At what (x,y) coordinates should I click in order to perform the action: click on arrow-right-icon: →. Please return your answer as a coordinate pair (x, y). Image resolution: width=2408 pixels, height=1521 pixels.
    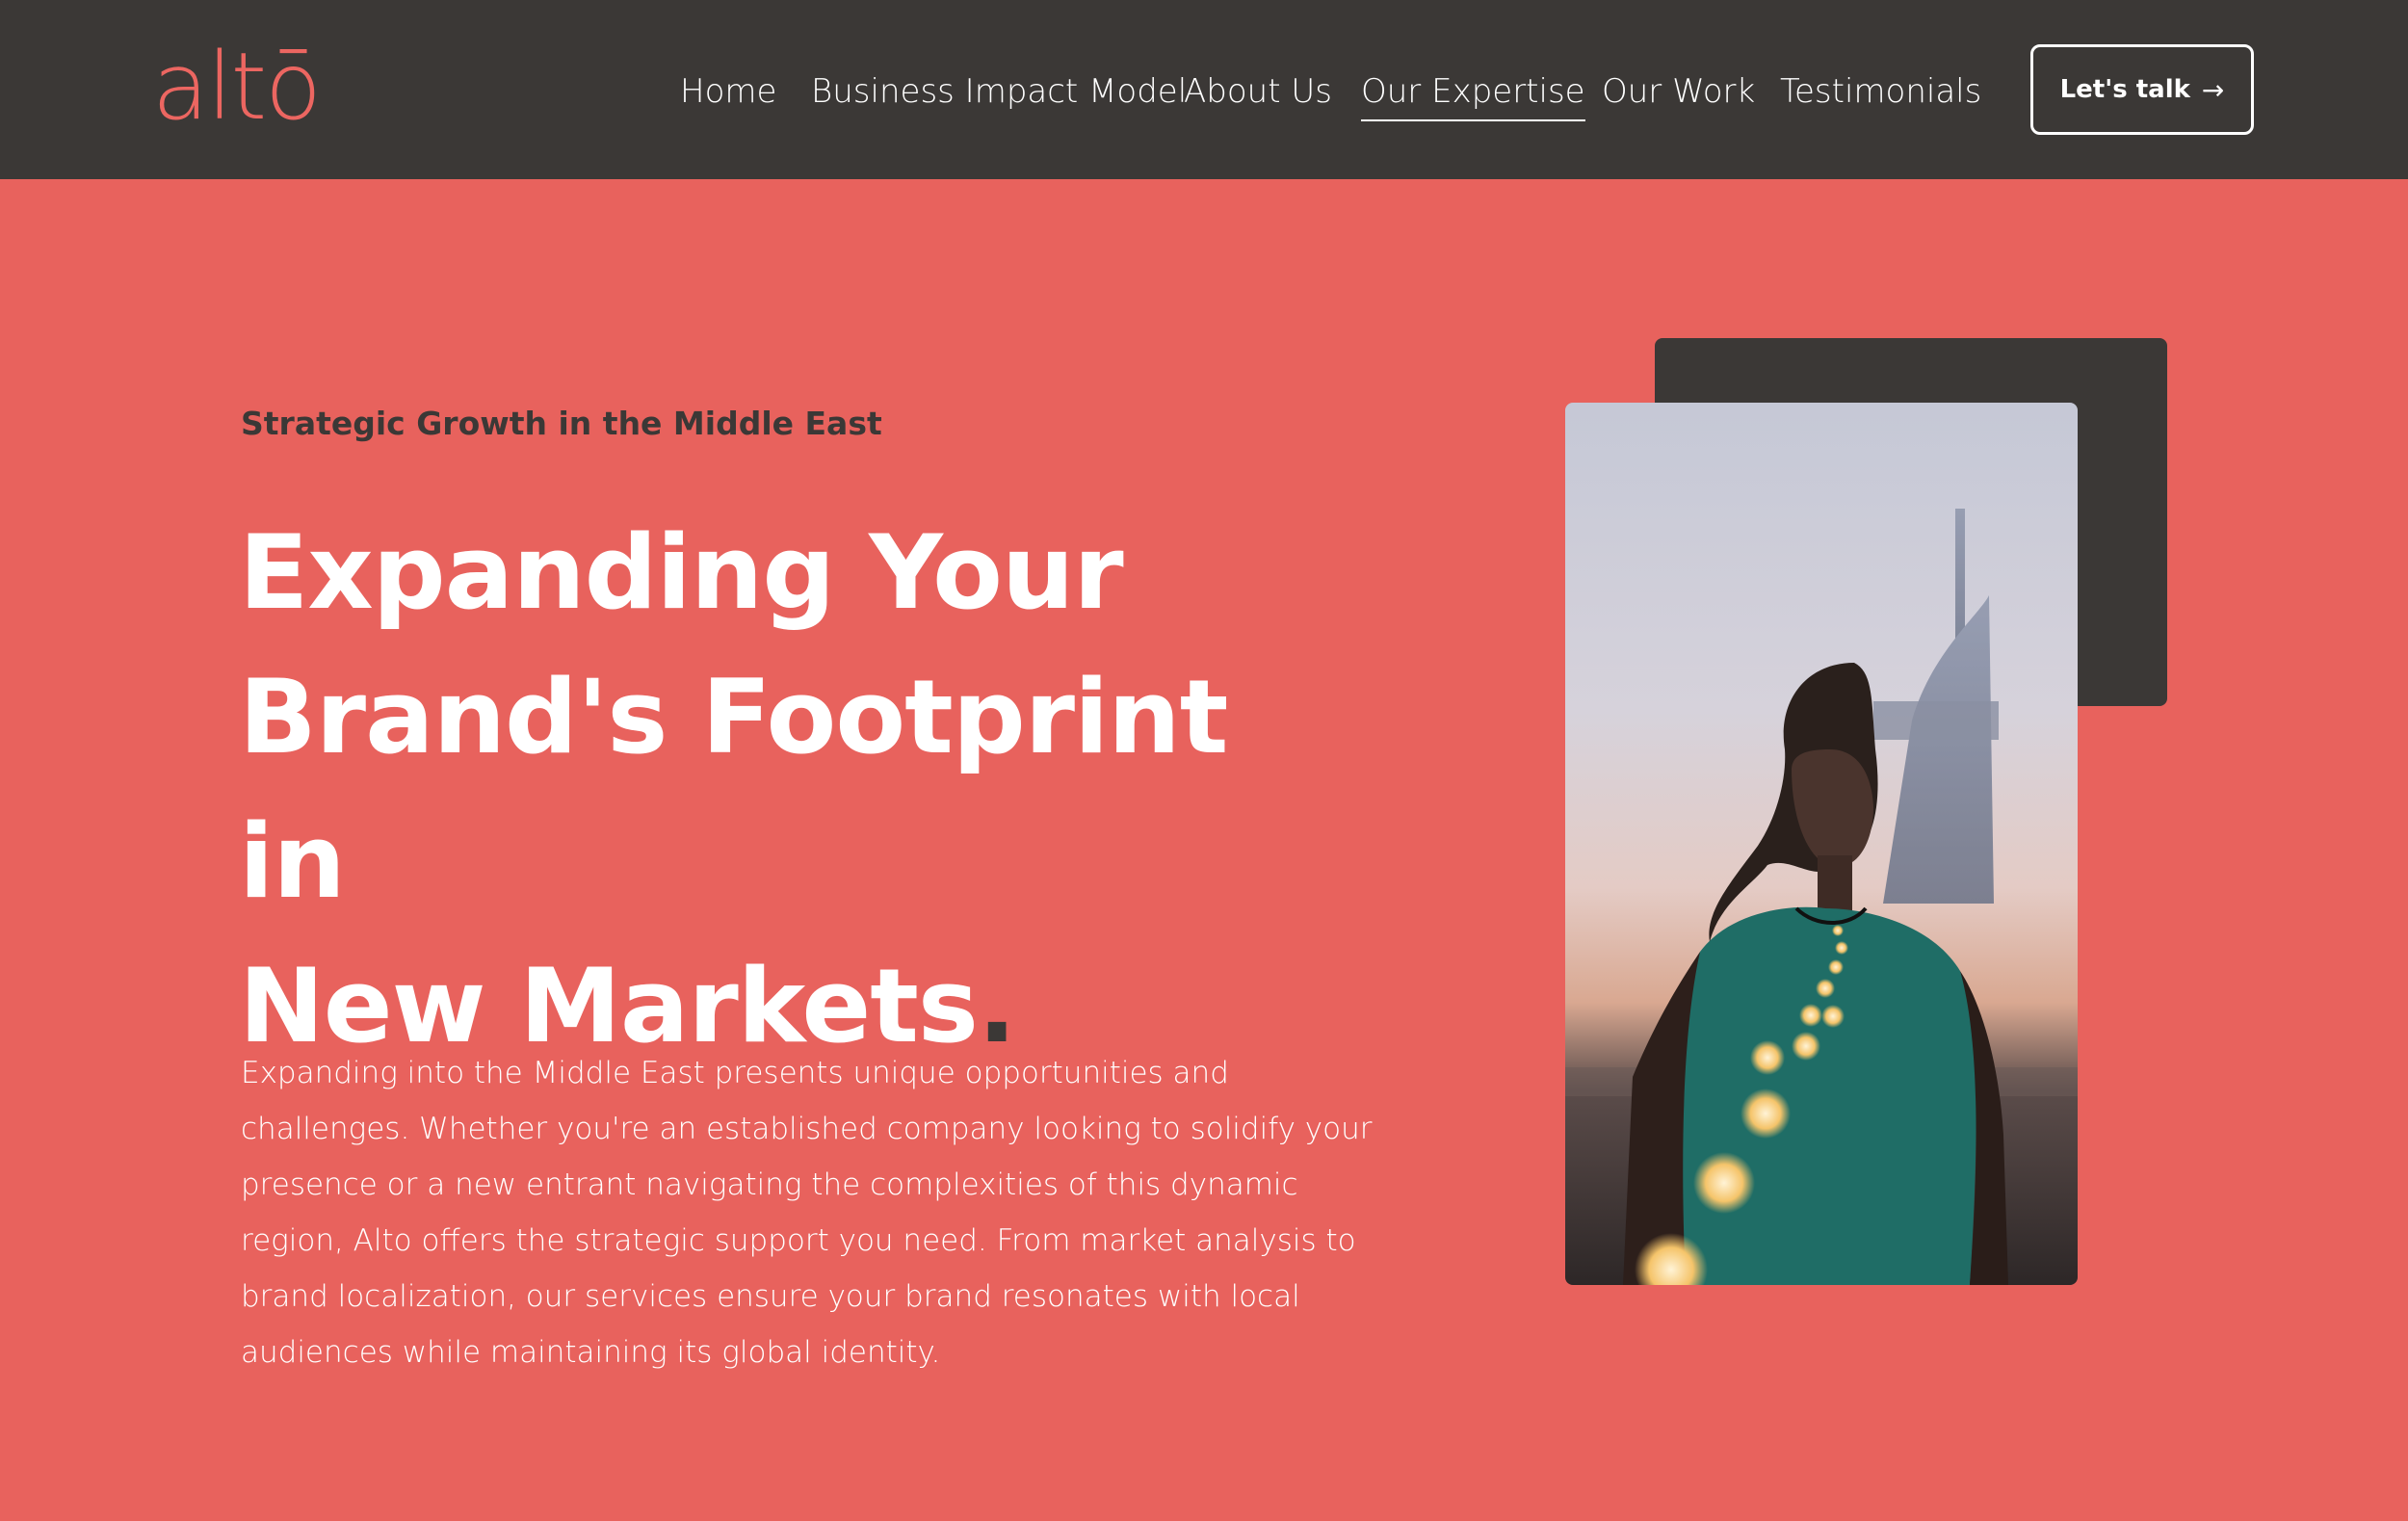
    Looking at the image, I should click on (2213, 89).